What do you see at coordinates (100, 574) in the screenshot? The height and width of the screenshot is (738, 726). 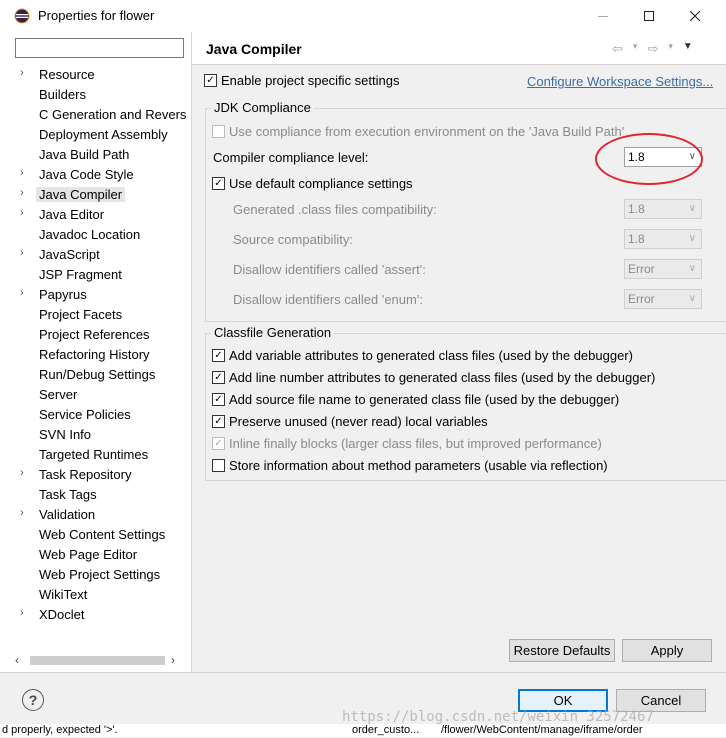 I see `sidebar-item-label: Web Project Settings` at bounding box center [100, 574].